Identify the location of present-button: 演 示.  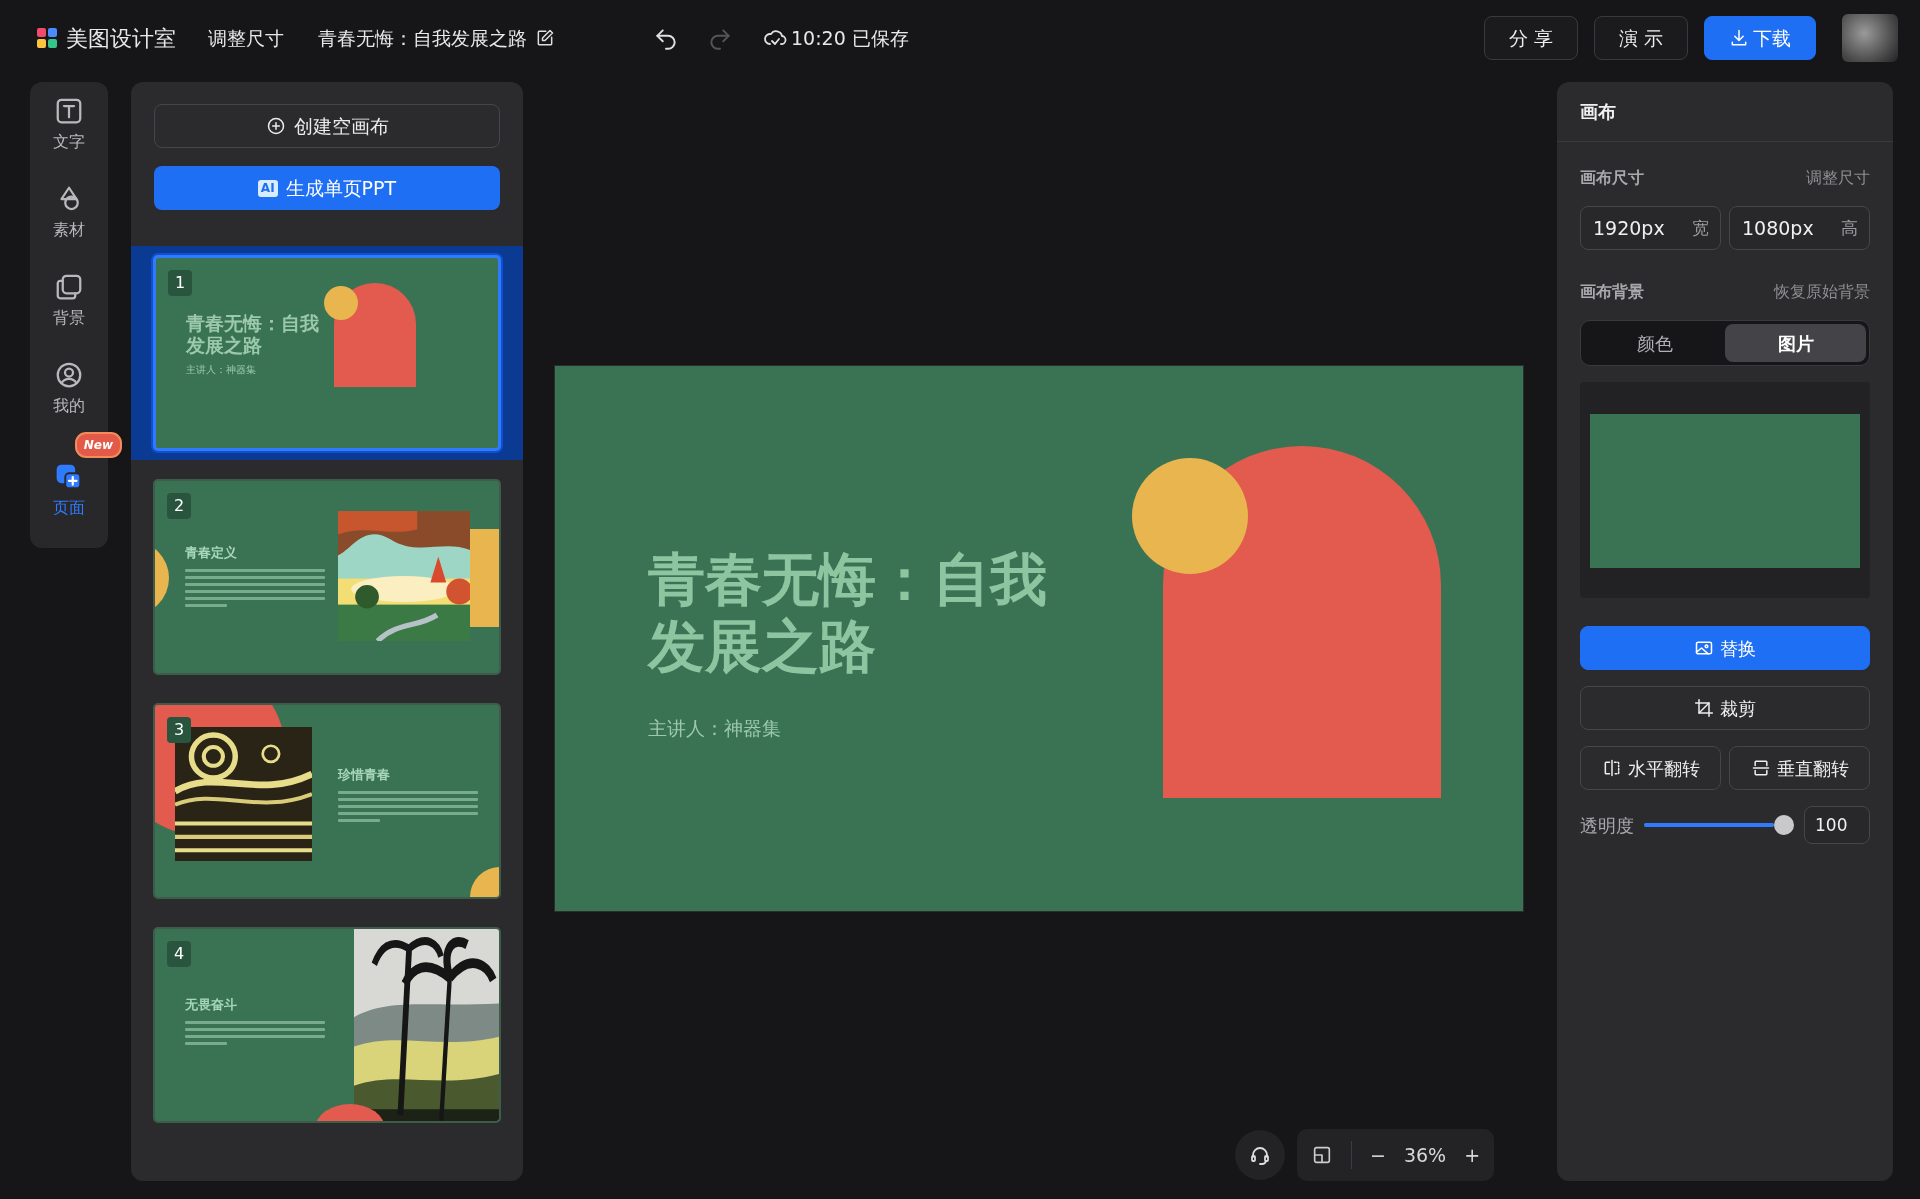
(1640, 38).